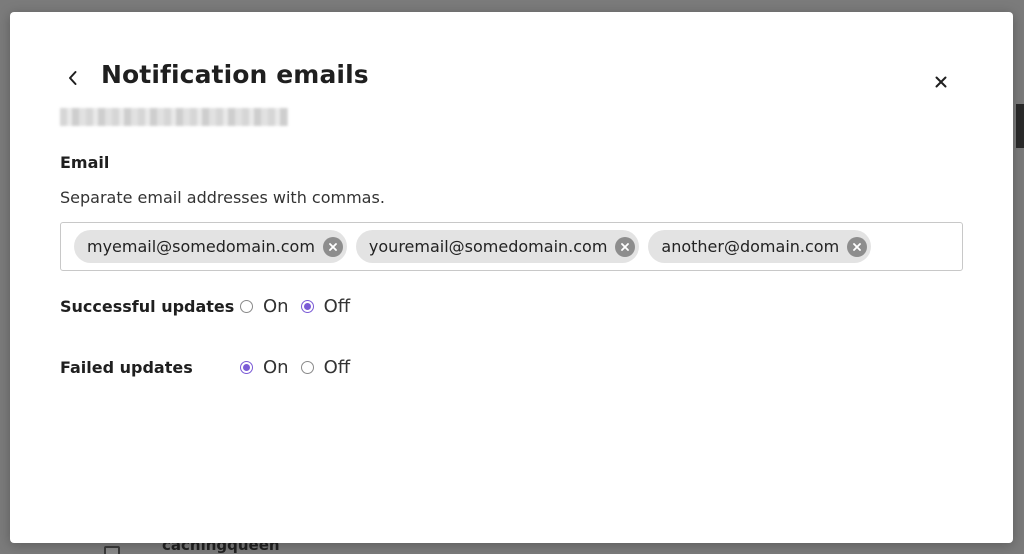 This screenshot has width=1024, height=554. I want to click on failed-updates-off-option: Off, so click(325, 367).